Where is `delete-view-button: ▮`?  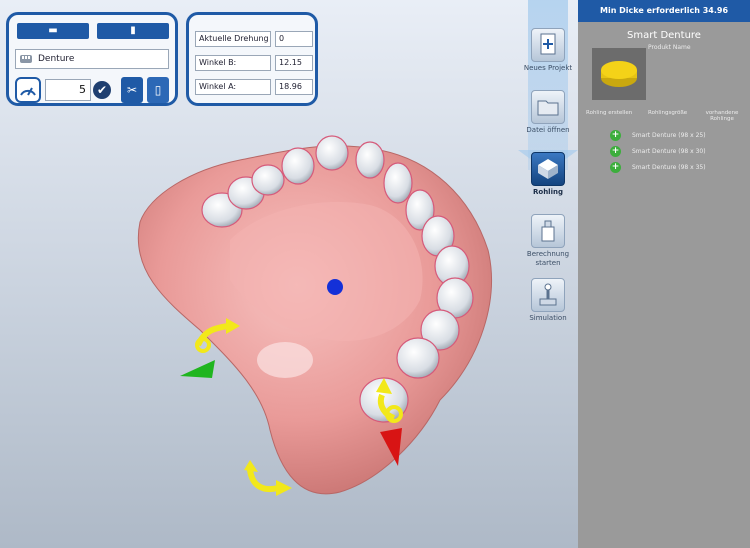 delete-view-button: ▮ is located at coordinates (133, 31).